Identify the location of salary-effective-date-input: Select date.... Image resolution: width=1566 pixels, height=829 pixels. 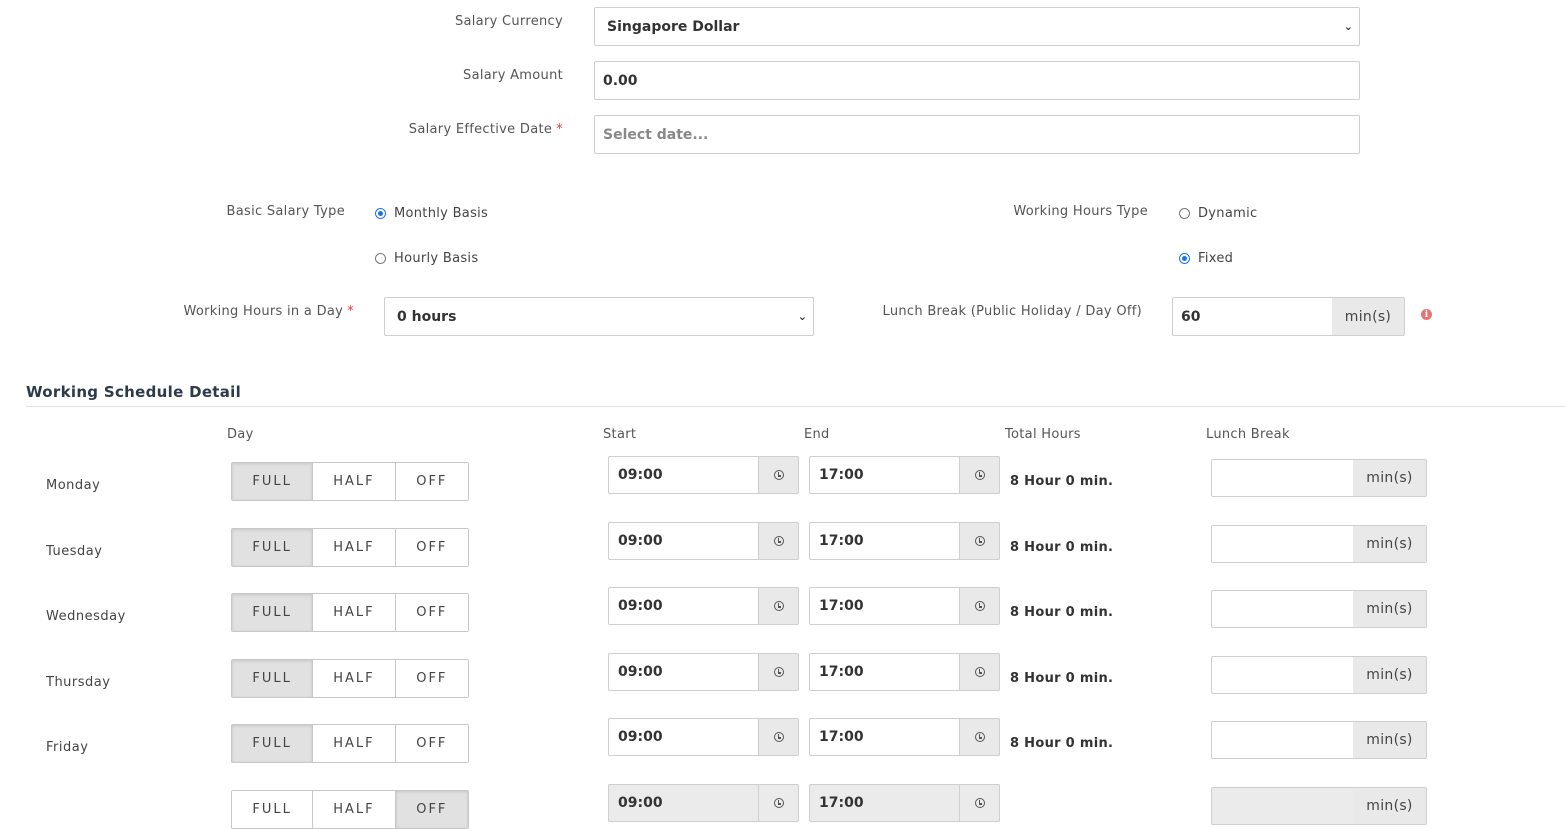
(977, 134).